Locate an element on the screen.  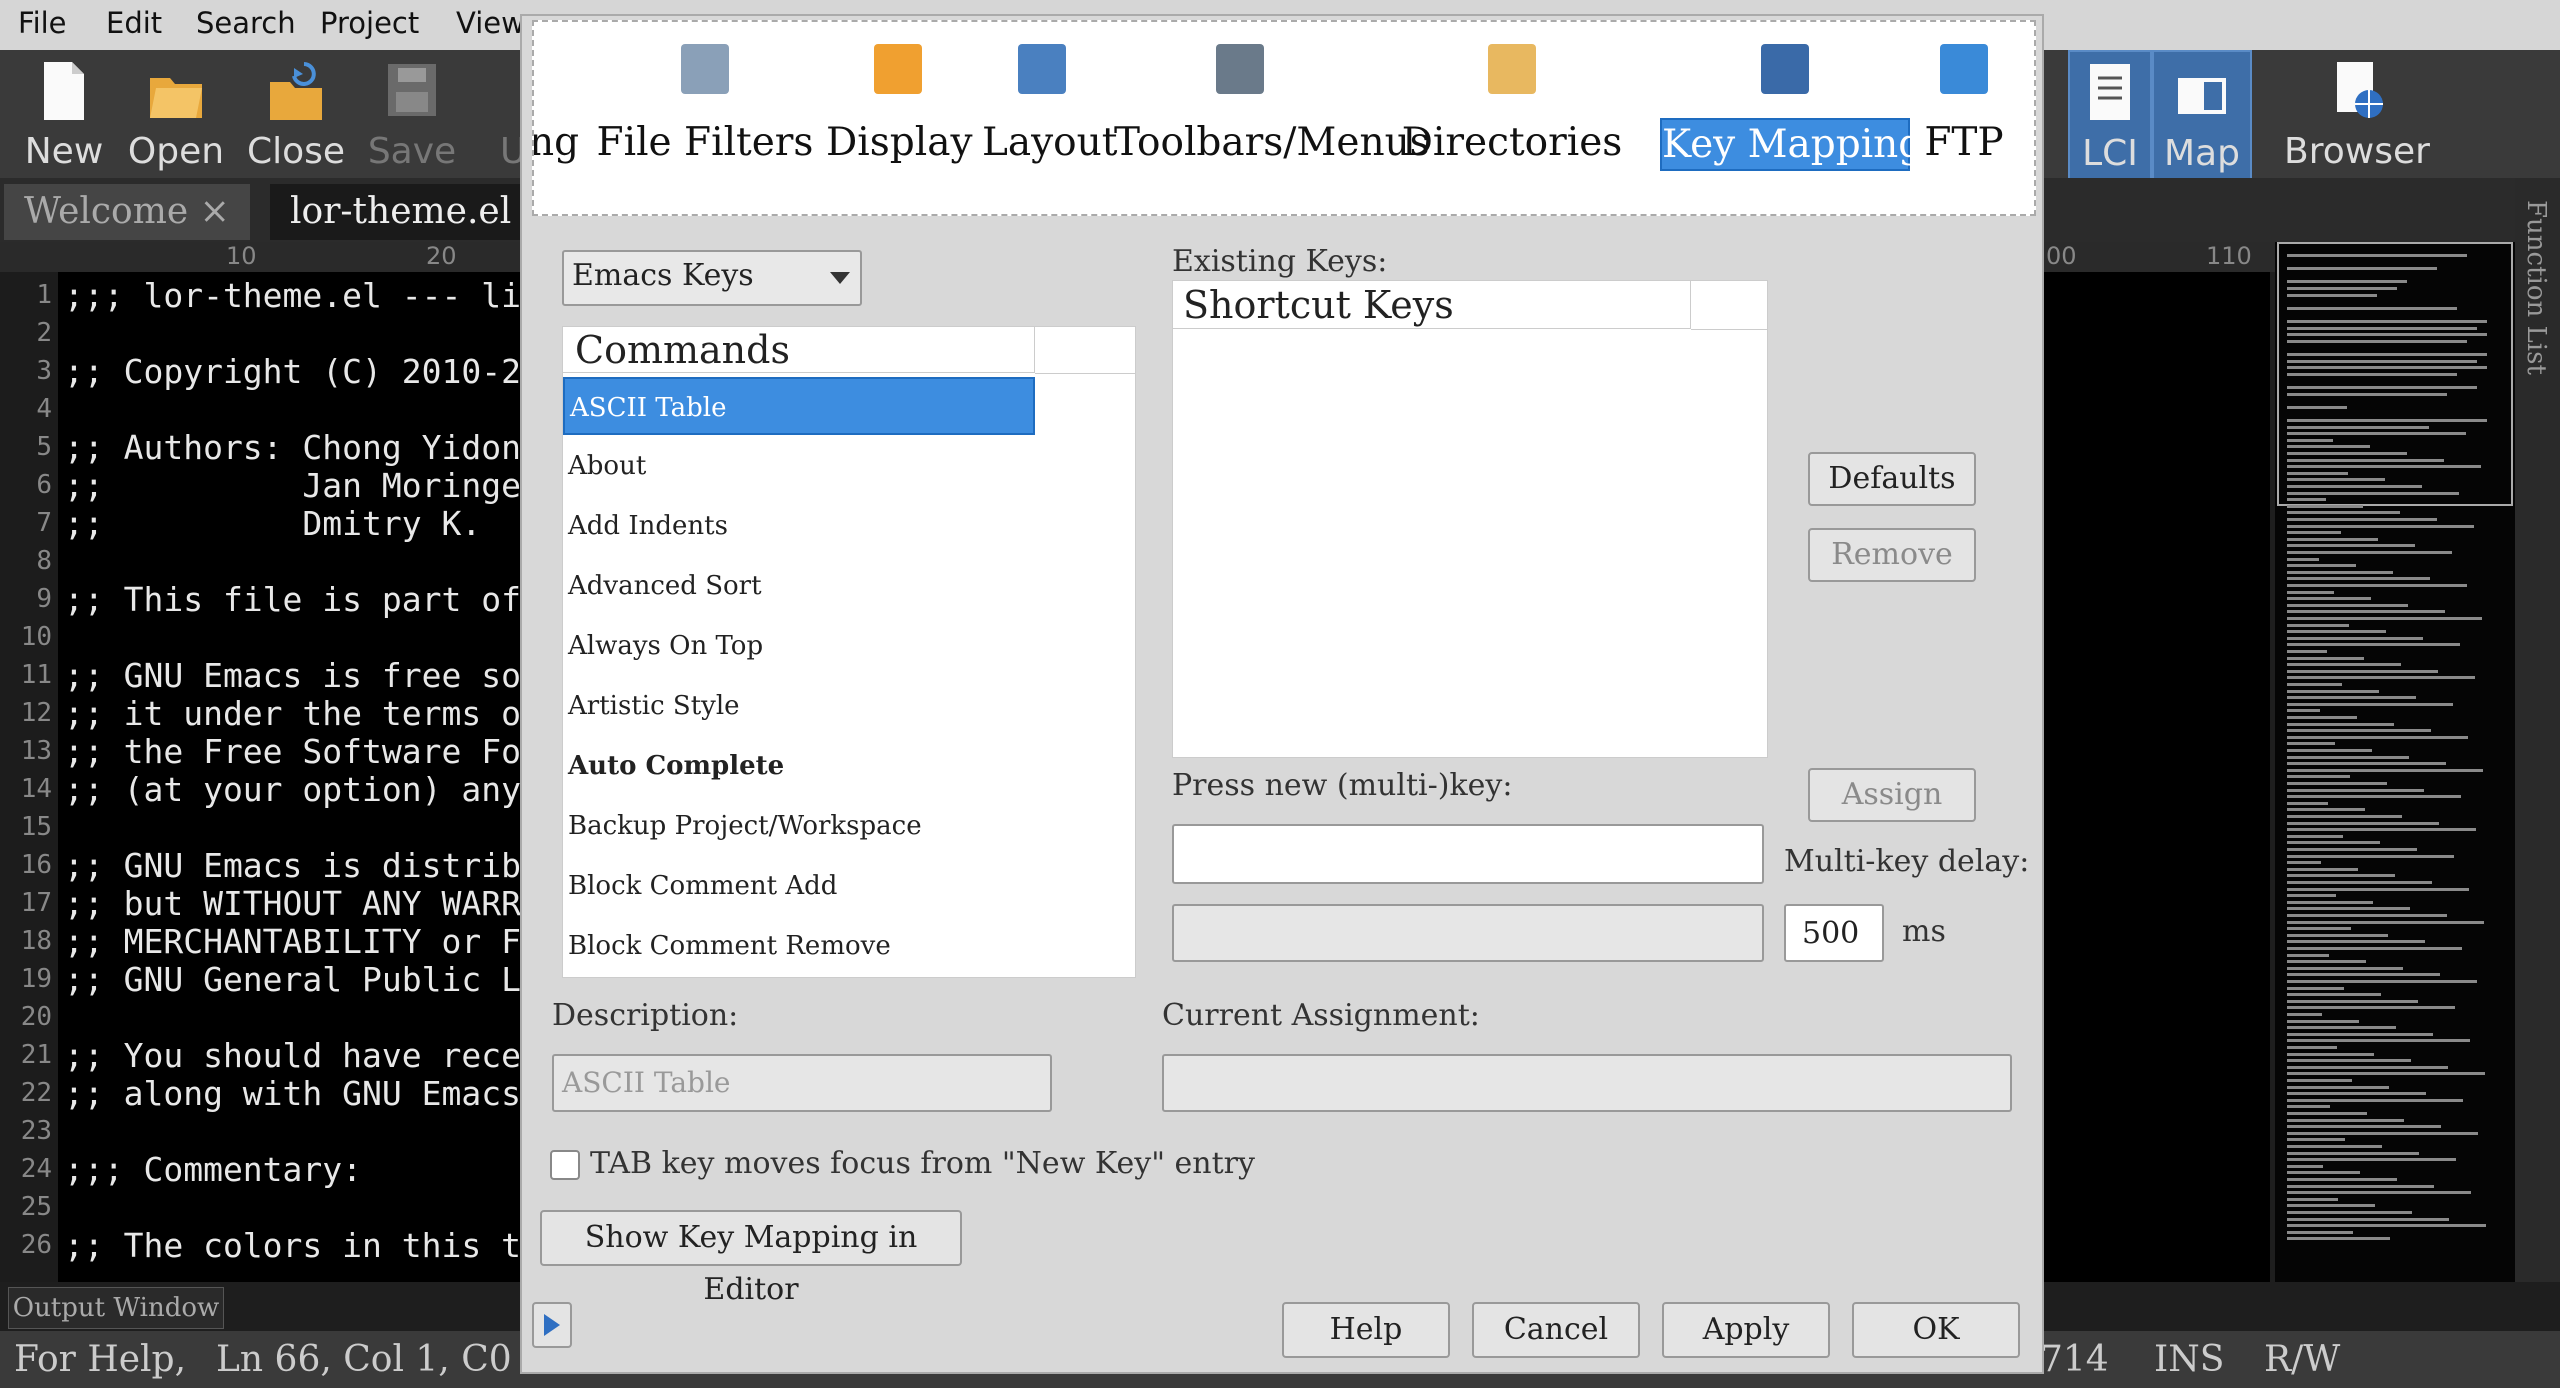
map-button: Map is located at coordinates (2202, 116).